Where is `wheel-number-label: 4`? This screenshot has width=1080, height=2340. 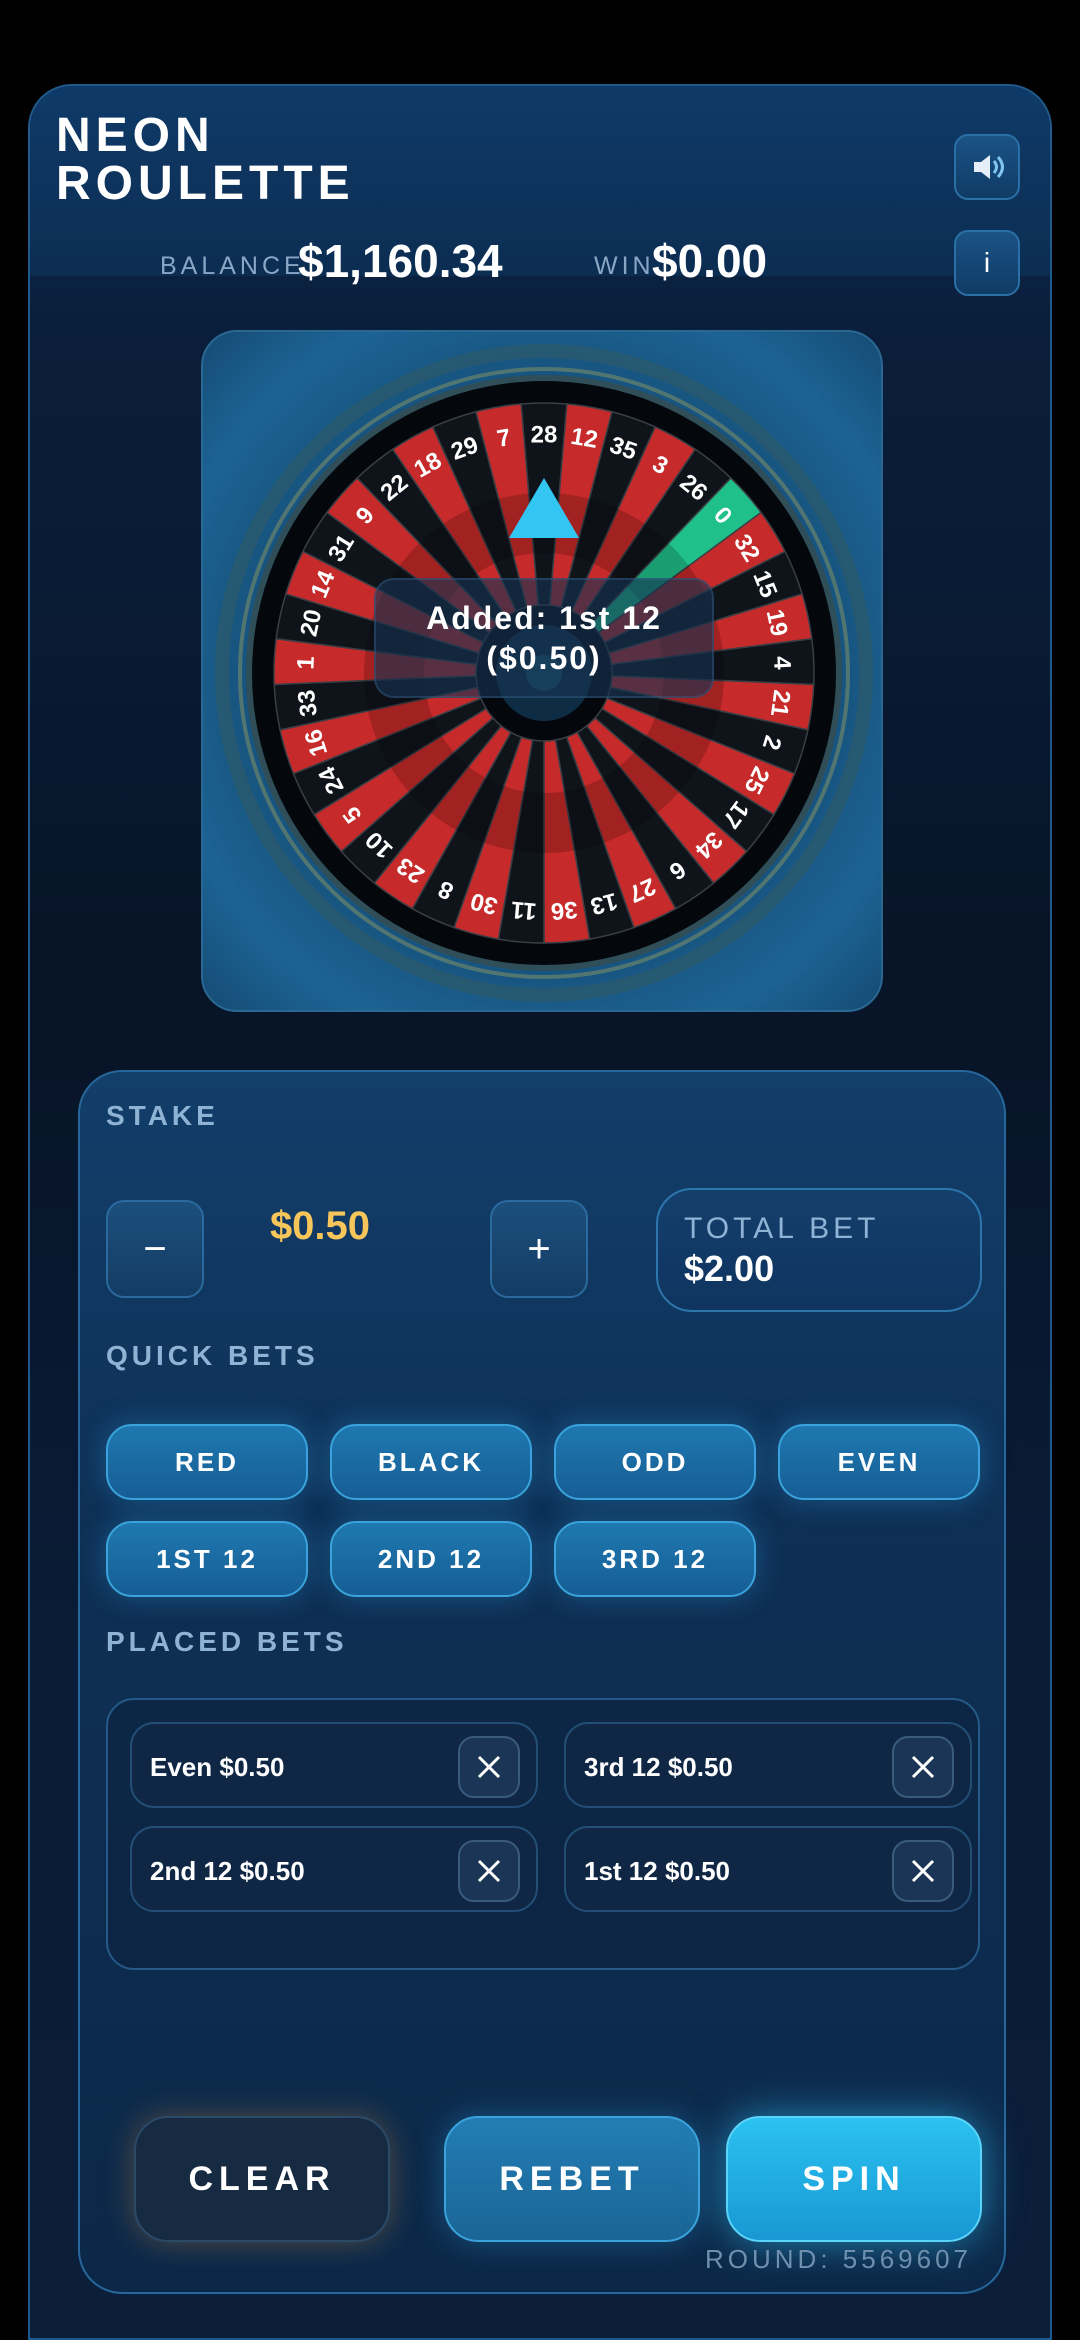 wheel-number-label: 4 is located at coordinates (782, 663).